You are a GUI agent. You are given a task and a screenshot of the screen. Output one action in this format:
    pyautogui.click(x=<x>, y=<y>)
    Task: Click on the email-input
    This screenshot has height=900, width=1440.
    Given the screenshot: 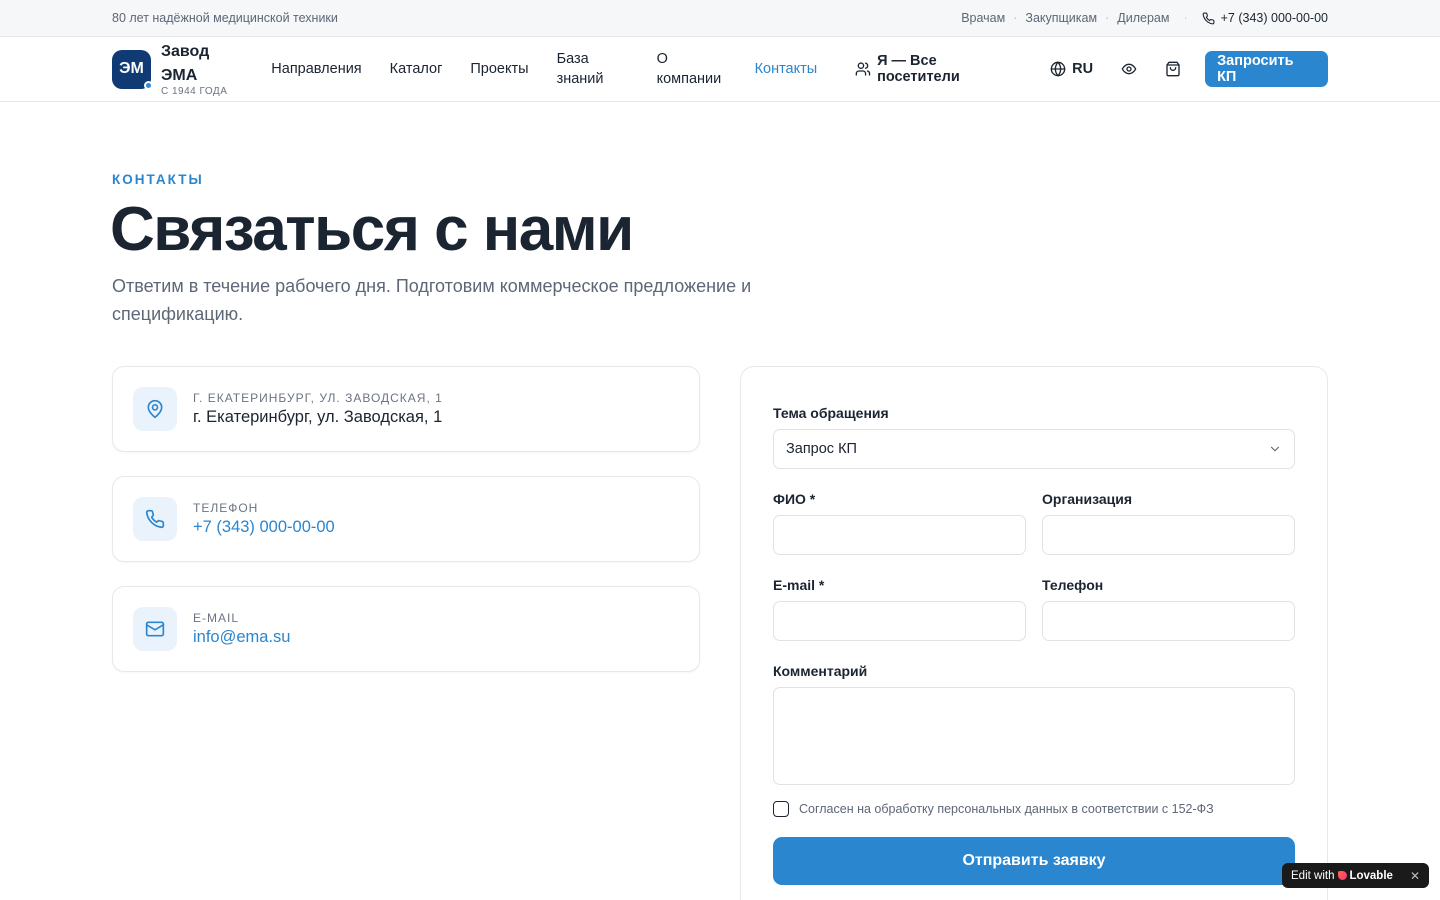 What is the action you would take?
    pyautogui.click(x=899, y=621)
    